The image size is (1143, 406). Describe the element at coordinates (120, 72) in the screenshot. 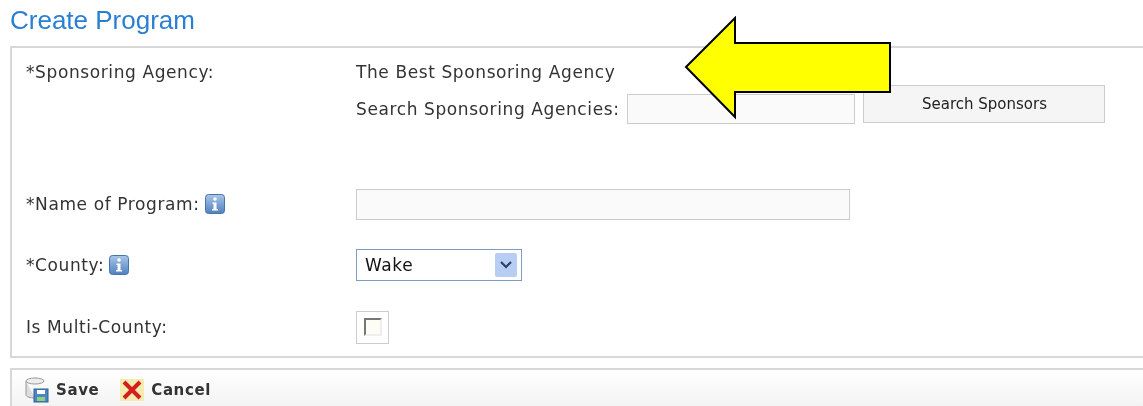

I see `field-label: *Sponsoring Agency:` at that location.